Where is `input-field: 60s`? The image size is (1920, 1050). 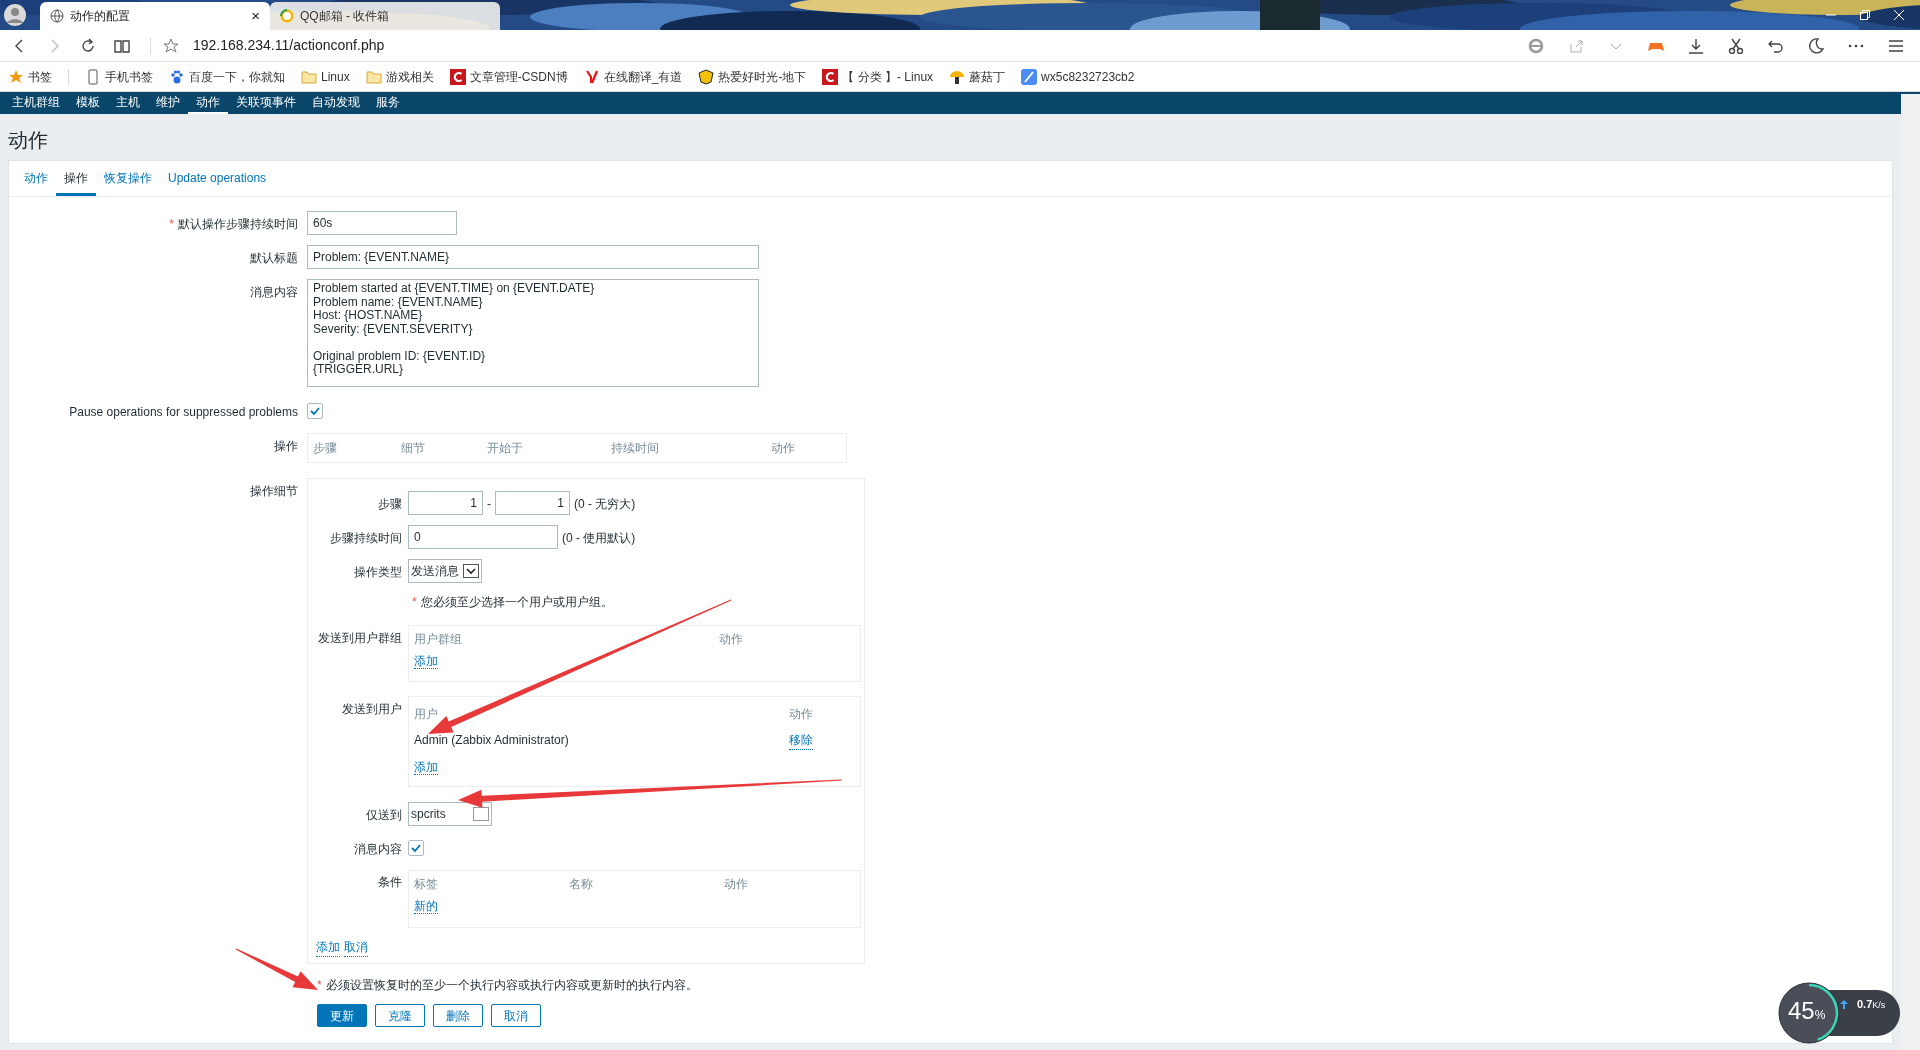
input-field: 60s is located at coordinates (382, 223).